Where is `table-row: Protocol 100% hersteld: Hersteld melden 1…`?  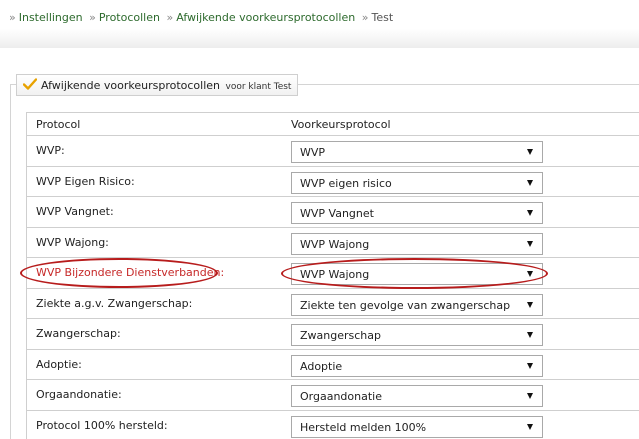
table-row: Protocol 100% hersteld: Hersteld melden 1… is located at coordinates (333, 425).